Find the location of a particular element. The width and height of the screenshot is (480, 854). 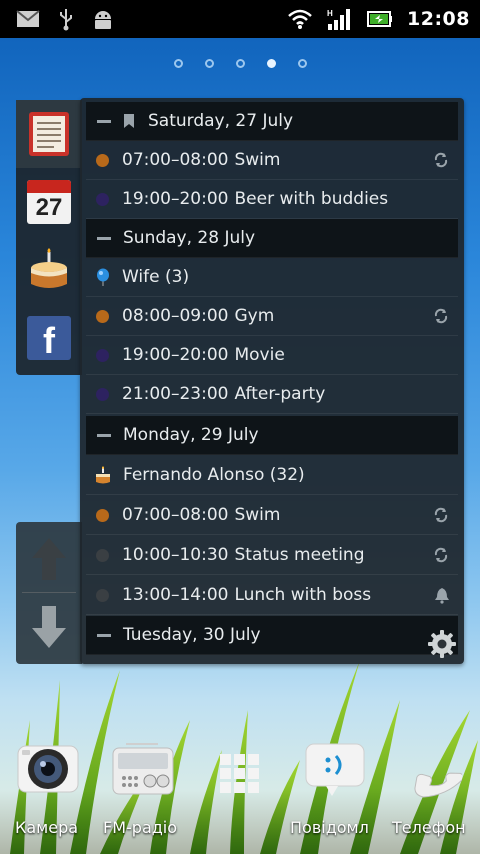

event-title: Beer with buddies is located at coordinates (311, 199).